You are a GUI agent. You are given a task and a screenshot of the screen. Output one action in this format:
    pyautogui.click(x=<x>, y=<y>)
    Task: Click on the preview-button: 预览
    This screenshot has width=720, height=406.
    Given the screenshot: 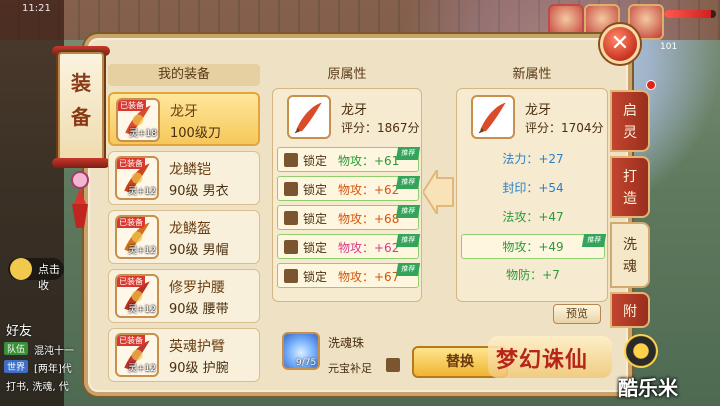 What is the action you would take?
    pyautogui.click(x=577, y=314)
    